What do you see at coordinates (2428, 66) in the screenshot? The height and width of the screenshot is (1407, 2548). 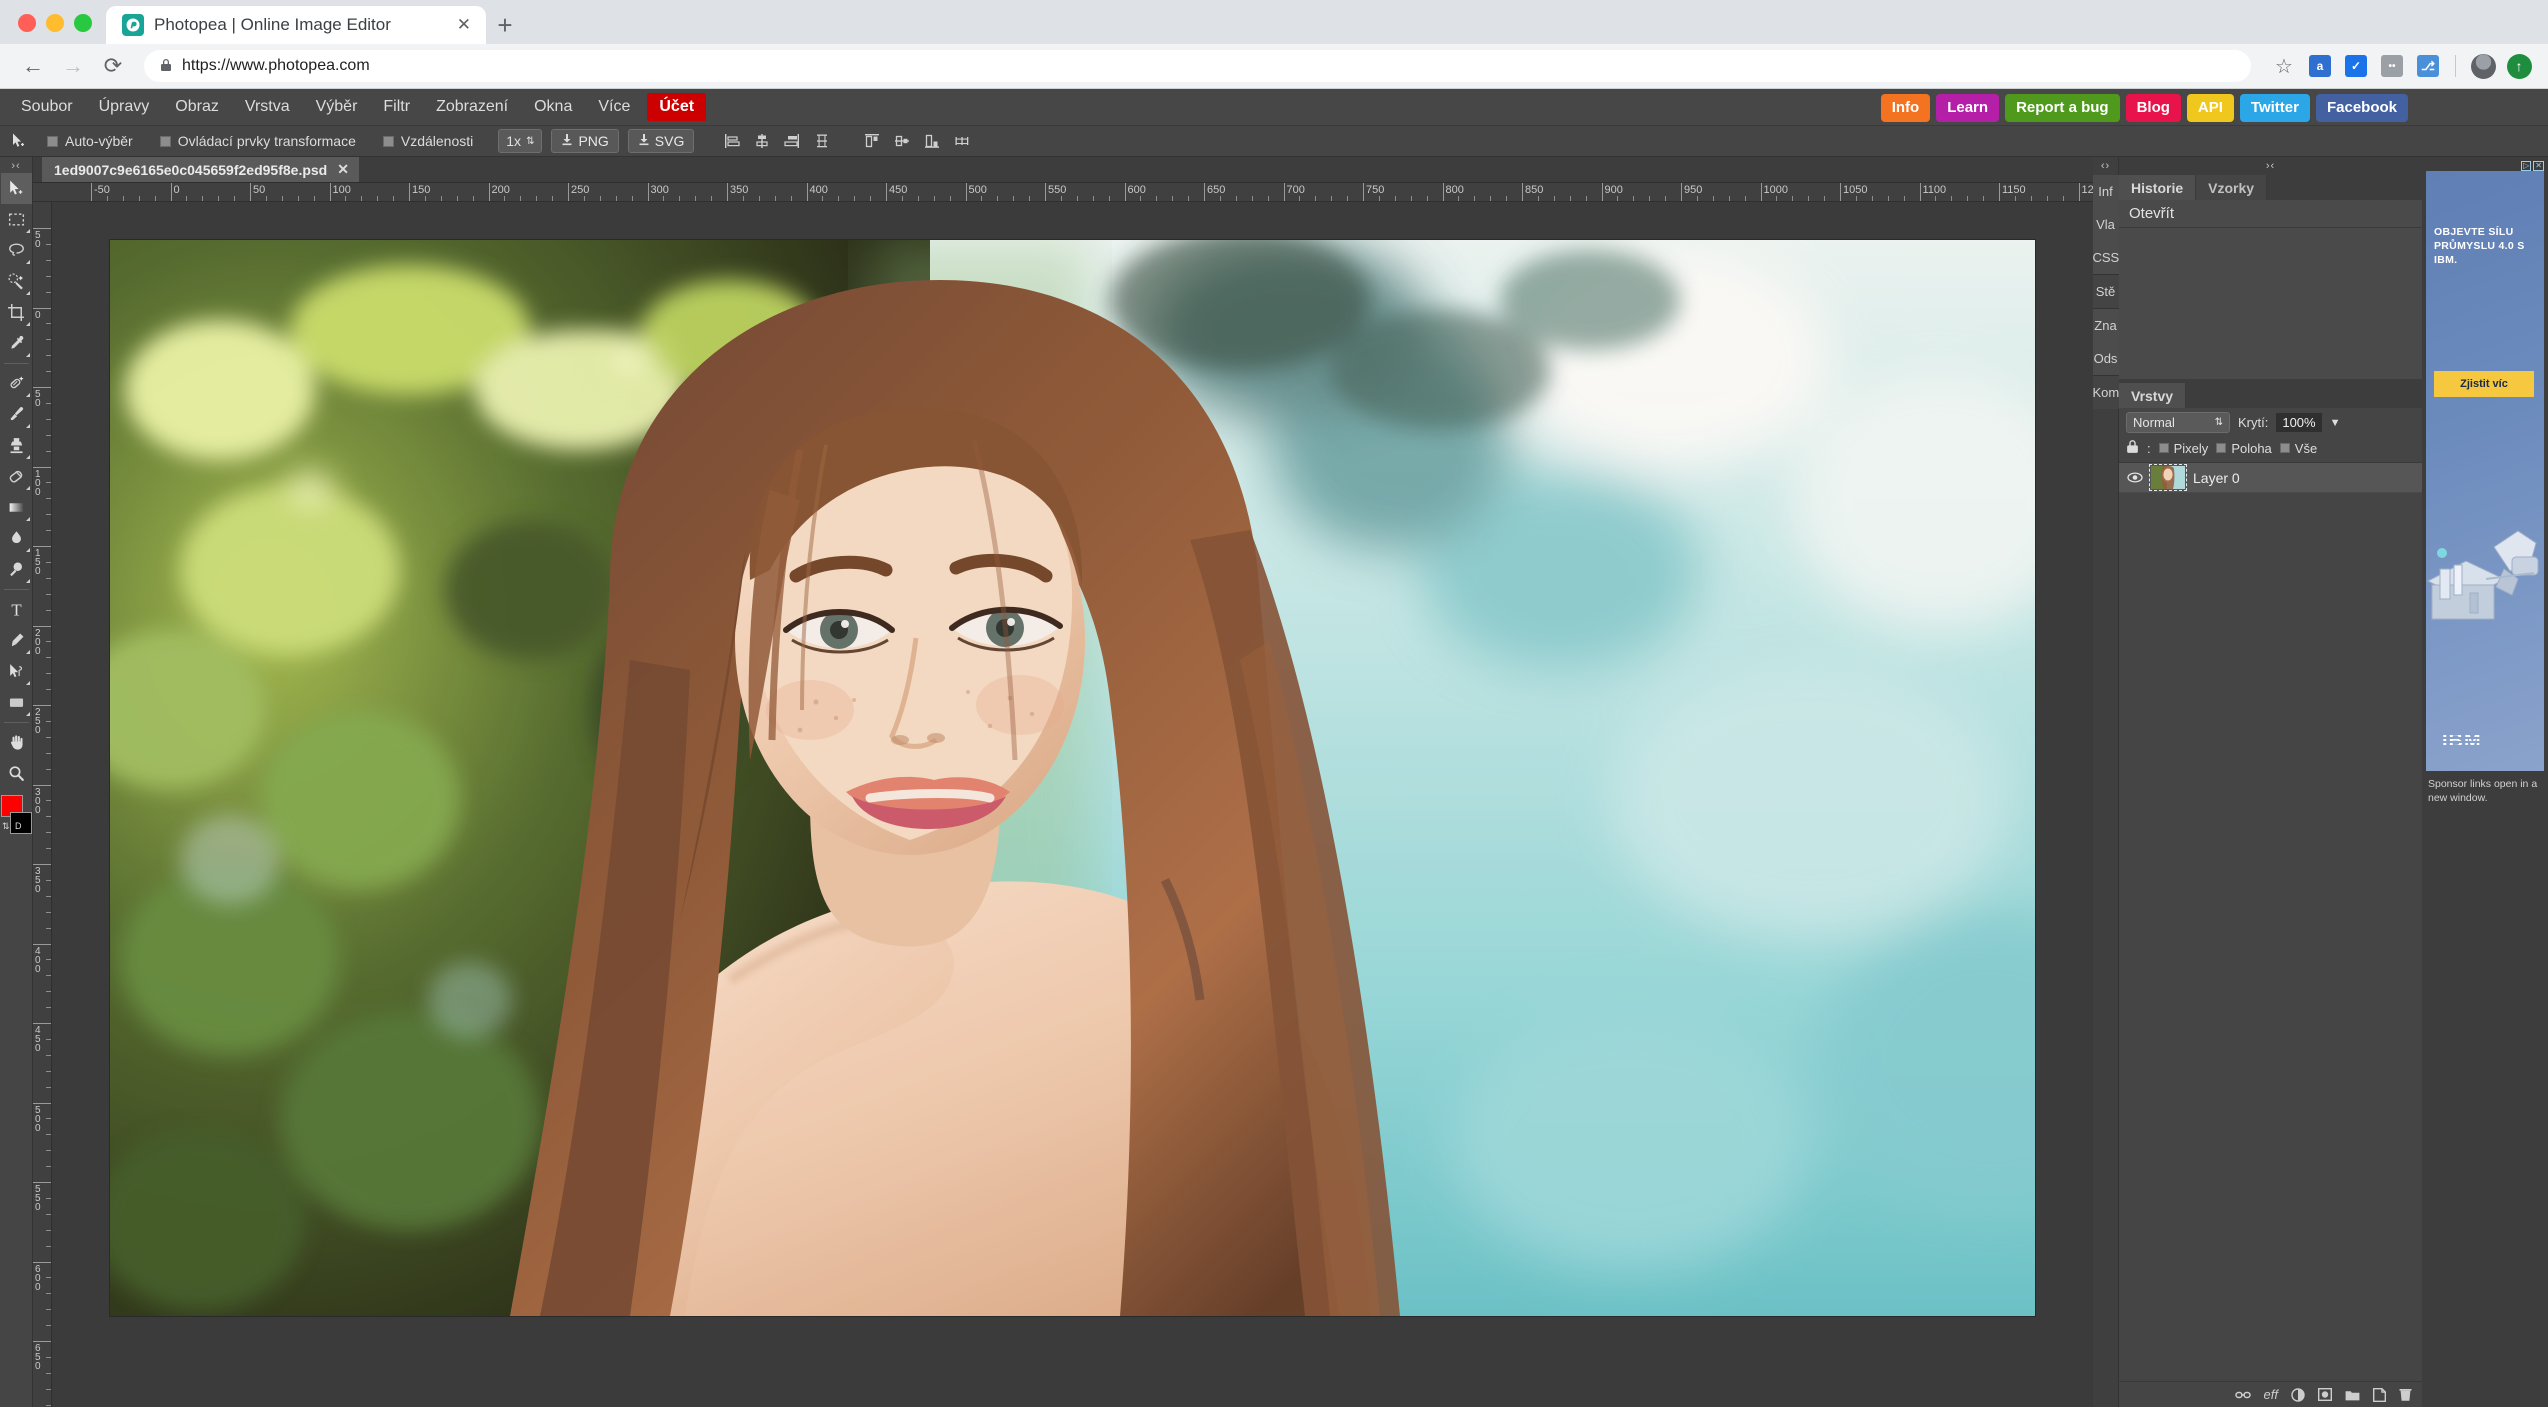 I see `extension-blue-icon: ⎇` at bounding box center [2428, 66].